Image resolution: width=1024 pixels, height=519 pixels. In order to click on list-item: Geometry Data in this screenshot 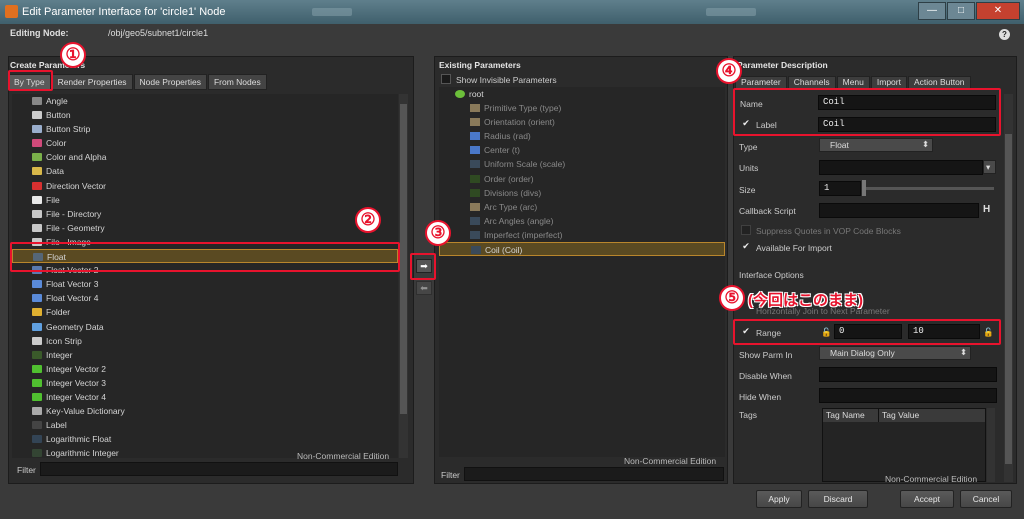, I will do `click(205, 327)`.